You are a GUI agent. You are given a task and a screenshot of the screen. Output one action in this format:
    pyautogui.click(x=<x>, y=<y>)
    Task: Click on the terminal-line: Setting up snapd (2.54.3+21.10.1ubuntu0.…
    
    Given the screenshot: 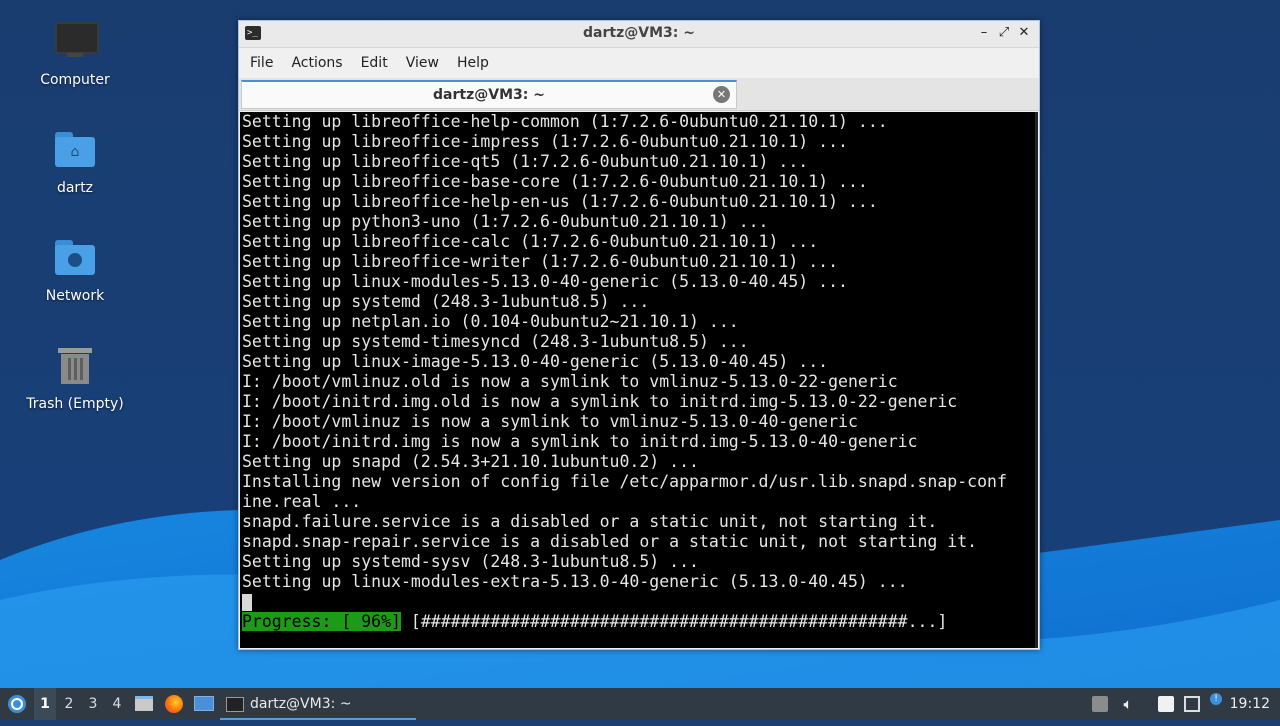 What is the action you would take?
    pyautogui.click(x=470, y=461)
    